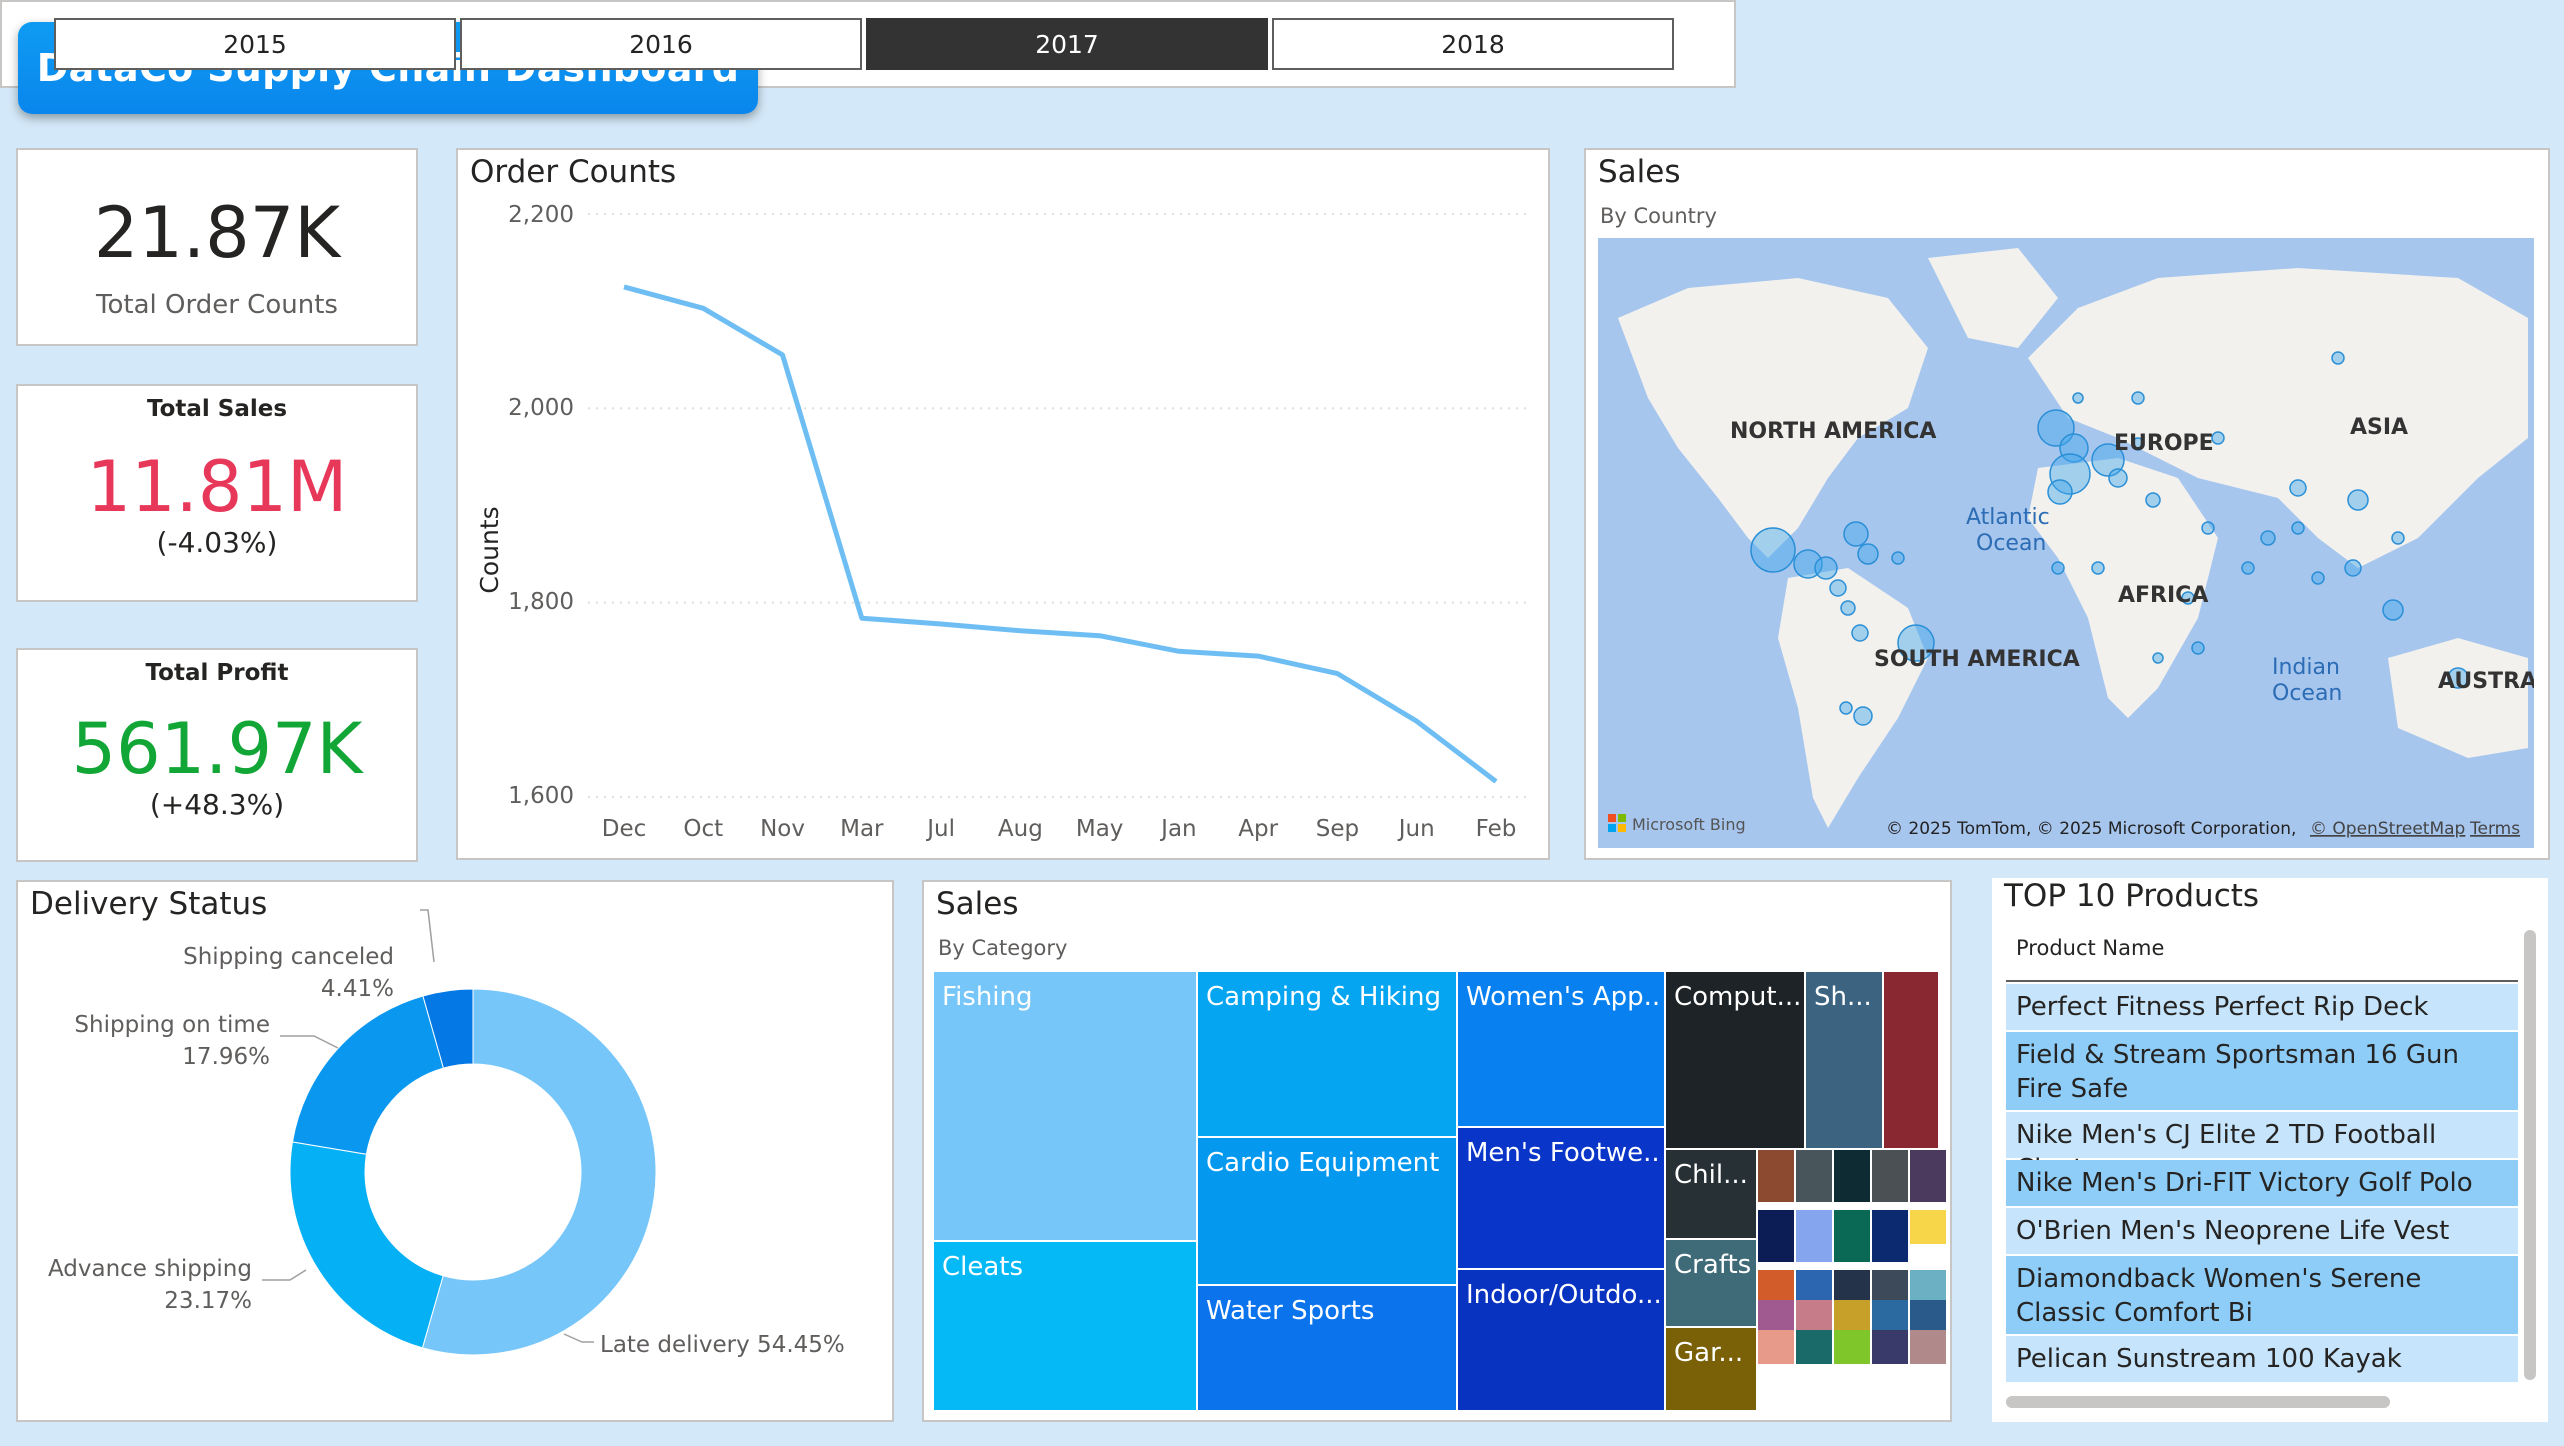  Describe the element at coordinates (2262, 1231) in the screenshot. I see `product-row: O'Brien Men's Neoprene Life Vest` at that location.